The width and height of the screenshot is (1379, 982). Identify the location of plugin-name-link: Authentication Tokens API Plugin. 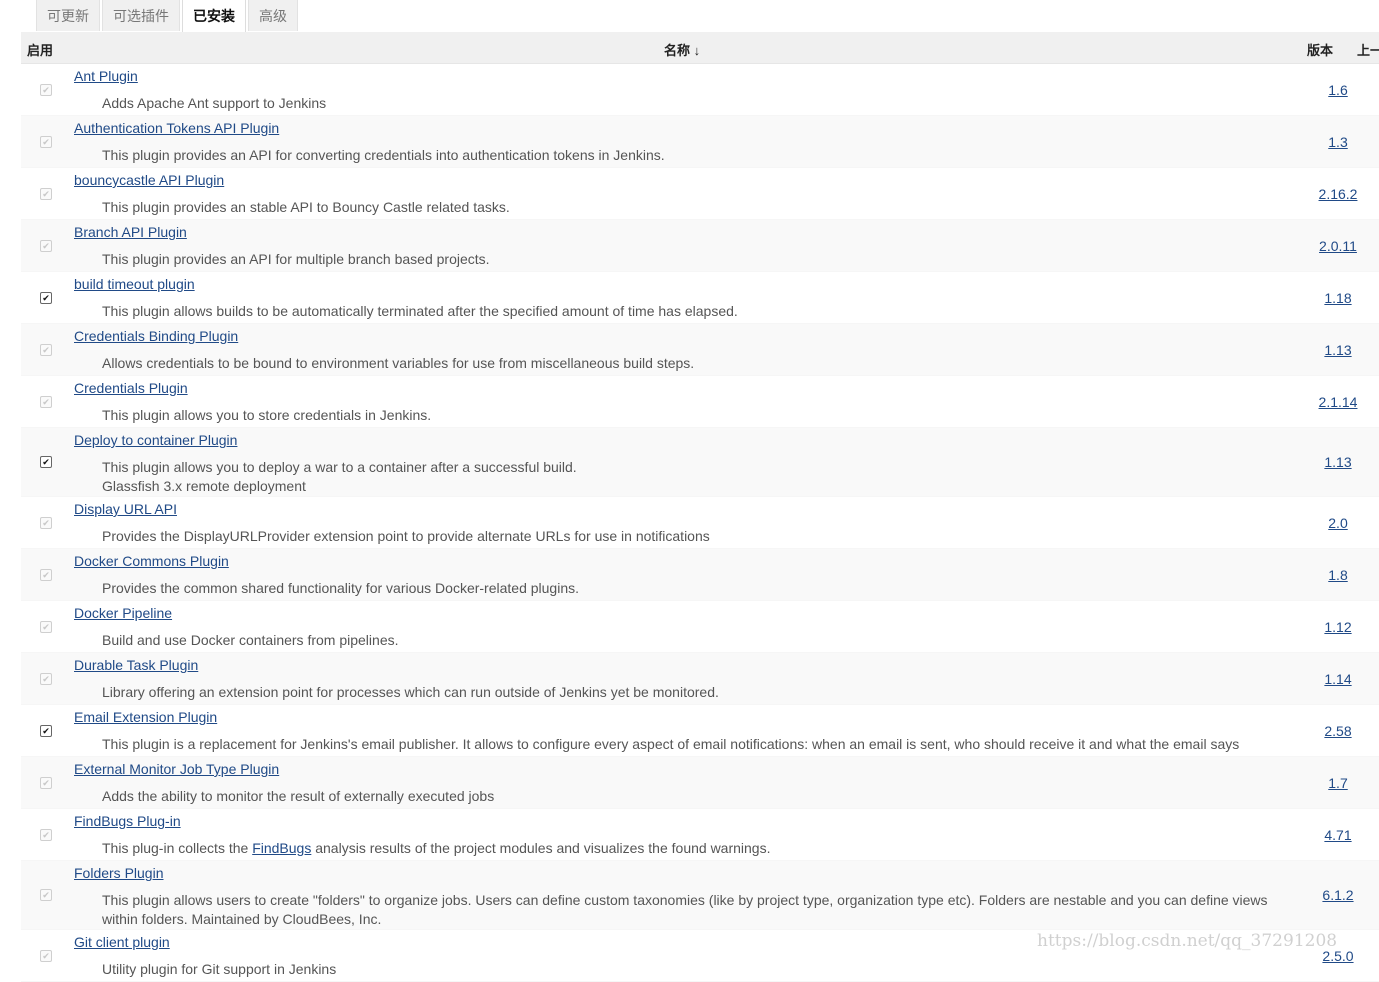
(176, 128).